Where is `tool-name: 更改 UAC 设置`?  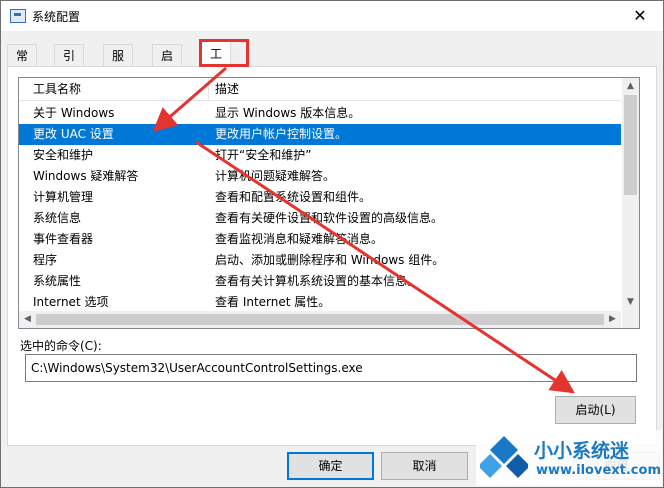 tool-name: 更改 UAC 设置 is located at coordinates (73, 134).